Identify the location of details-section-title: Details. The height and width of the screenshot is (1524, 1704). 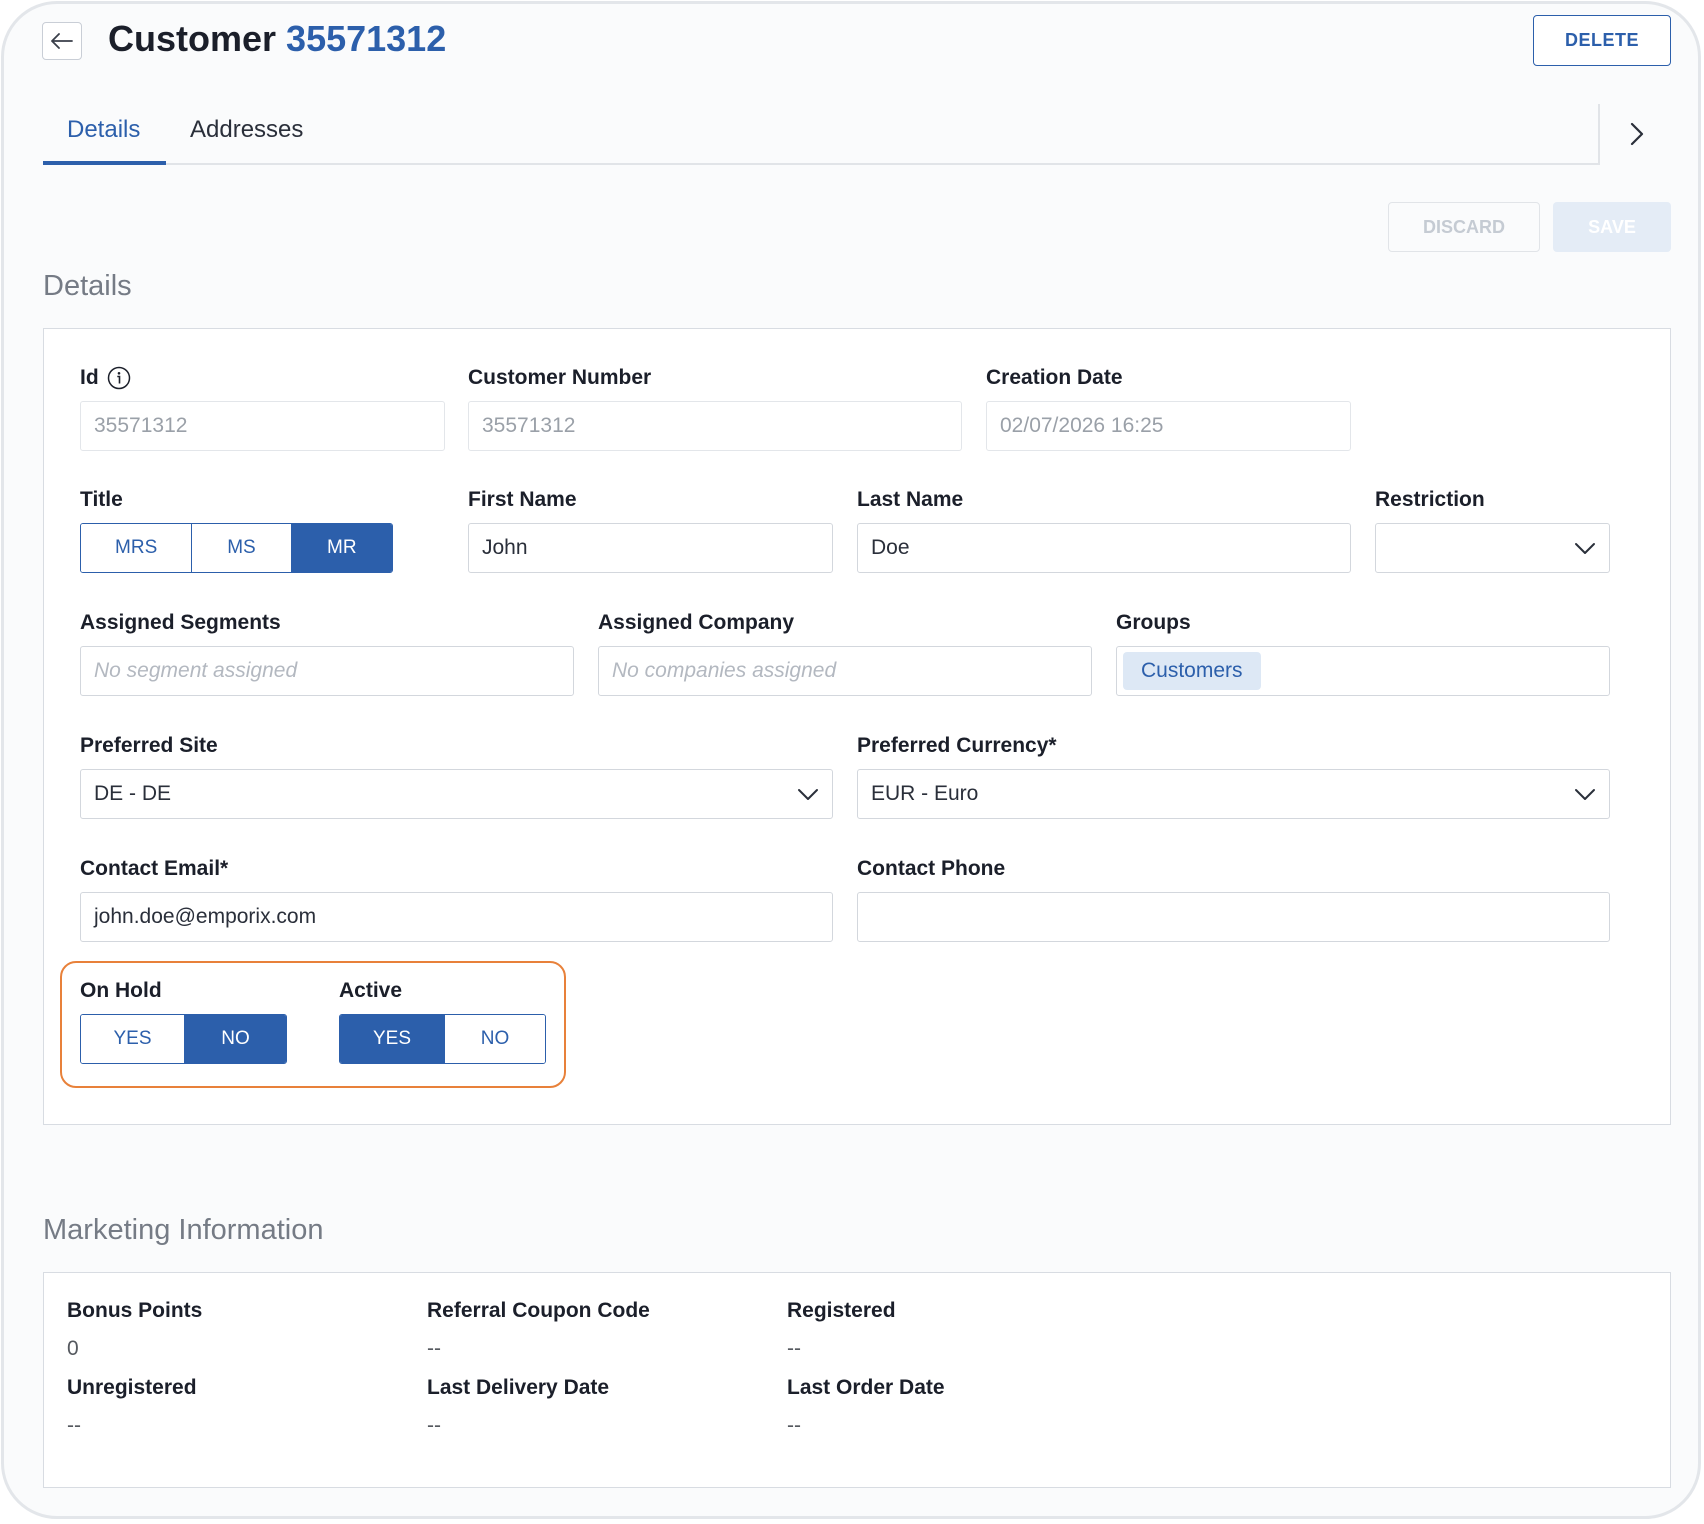
(87, 286).